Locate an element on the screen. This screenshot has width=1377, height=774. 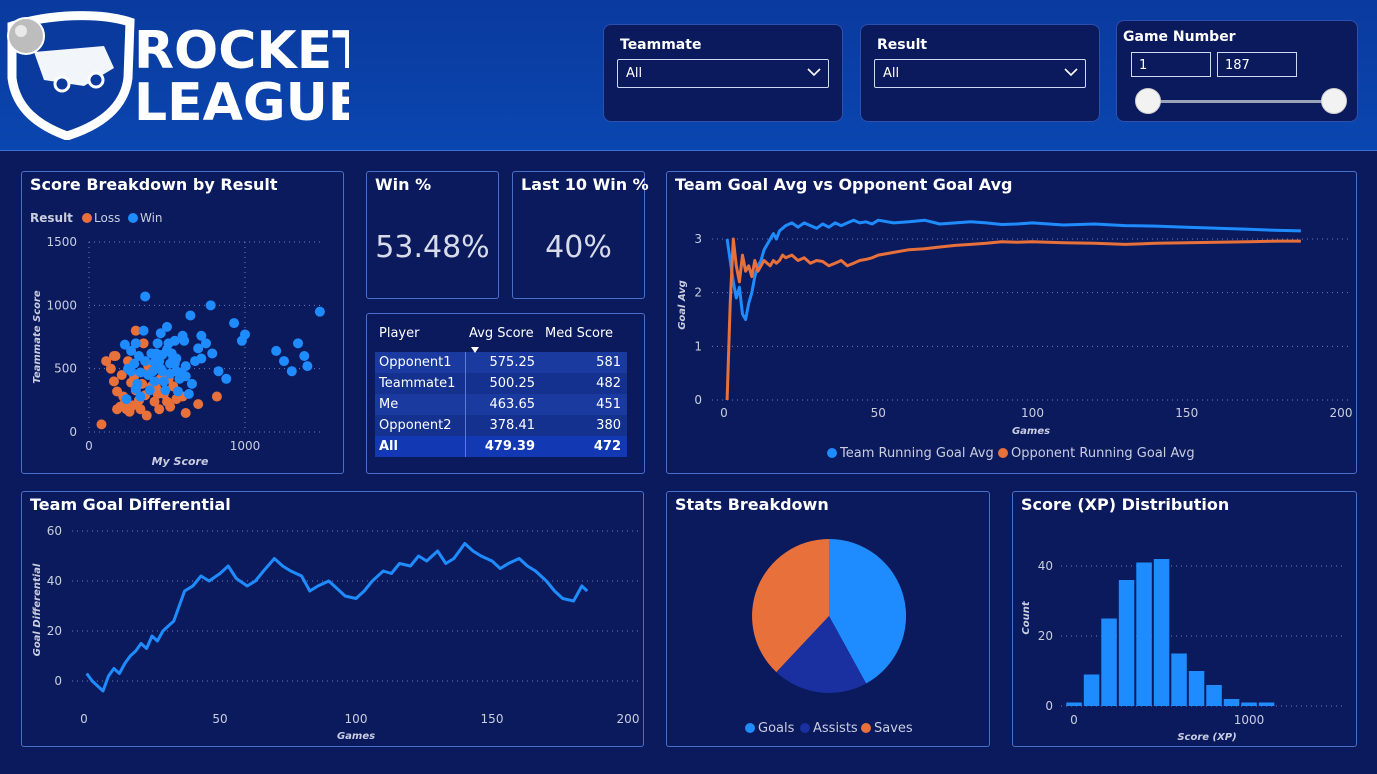
legend-team-marker is located at coordinates (832, 453).